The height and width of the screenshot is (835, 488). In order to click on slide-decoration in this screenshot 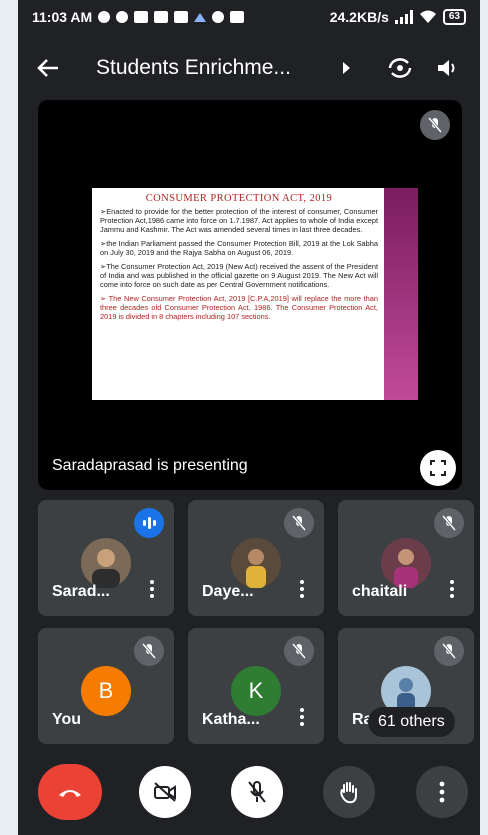, I will do `click(401, 294)`.